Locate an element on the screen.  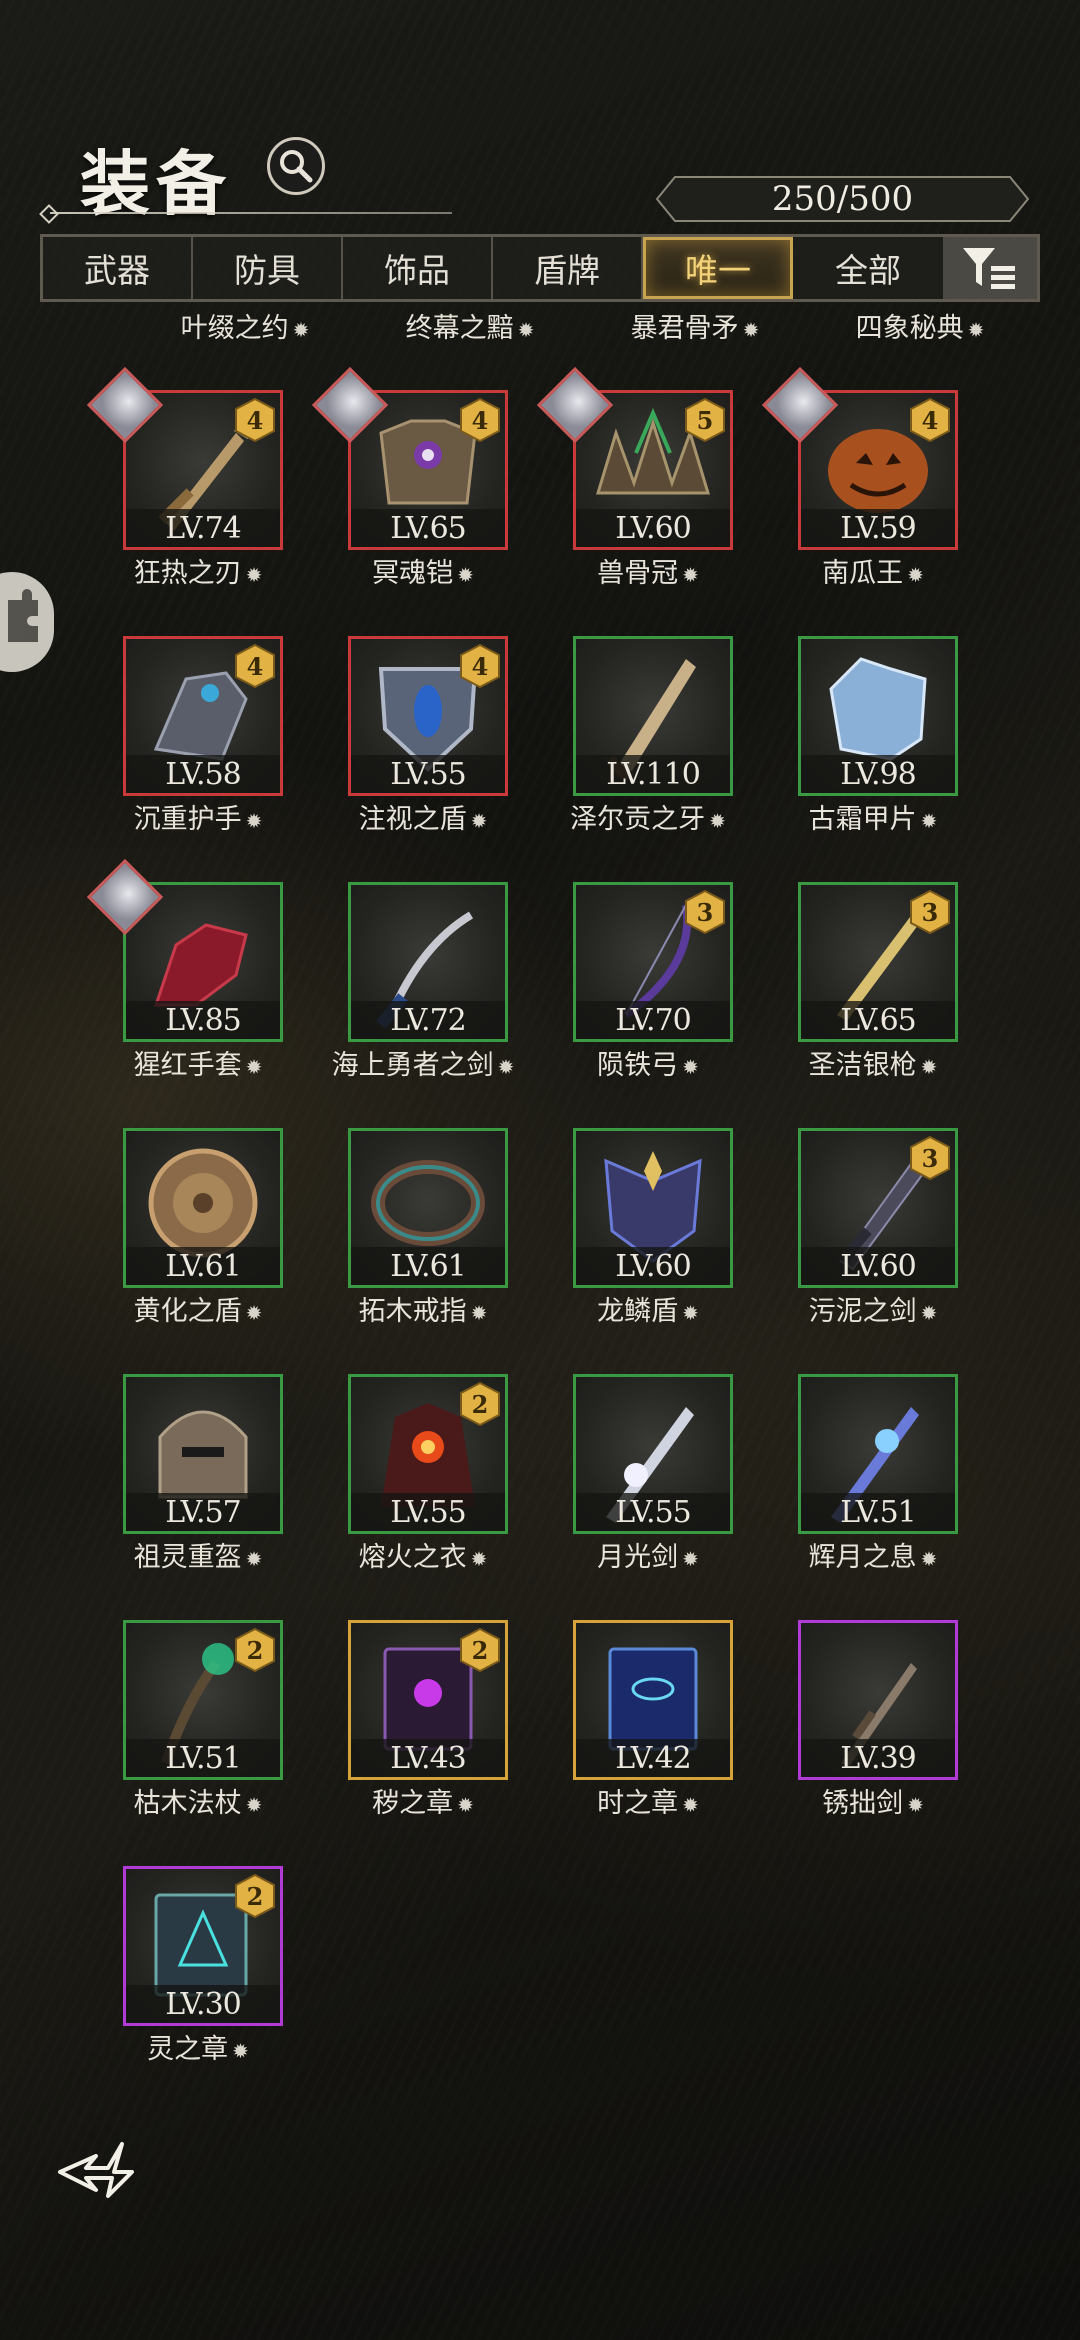
equipment-item: LV.60 5 兽骨冠 is located at coordinates (642, 483).